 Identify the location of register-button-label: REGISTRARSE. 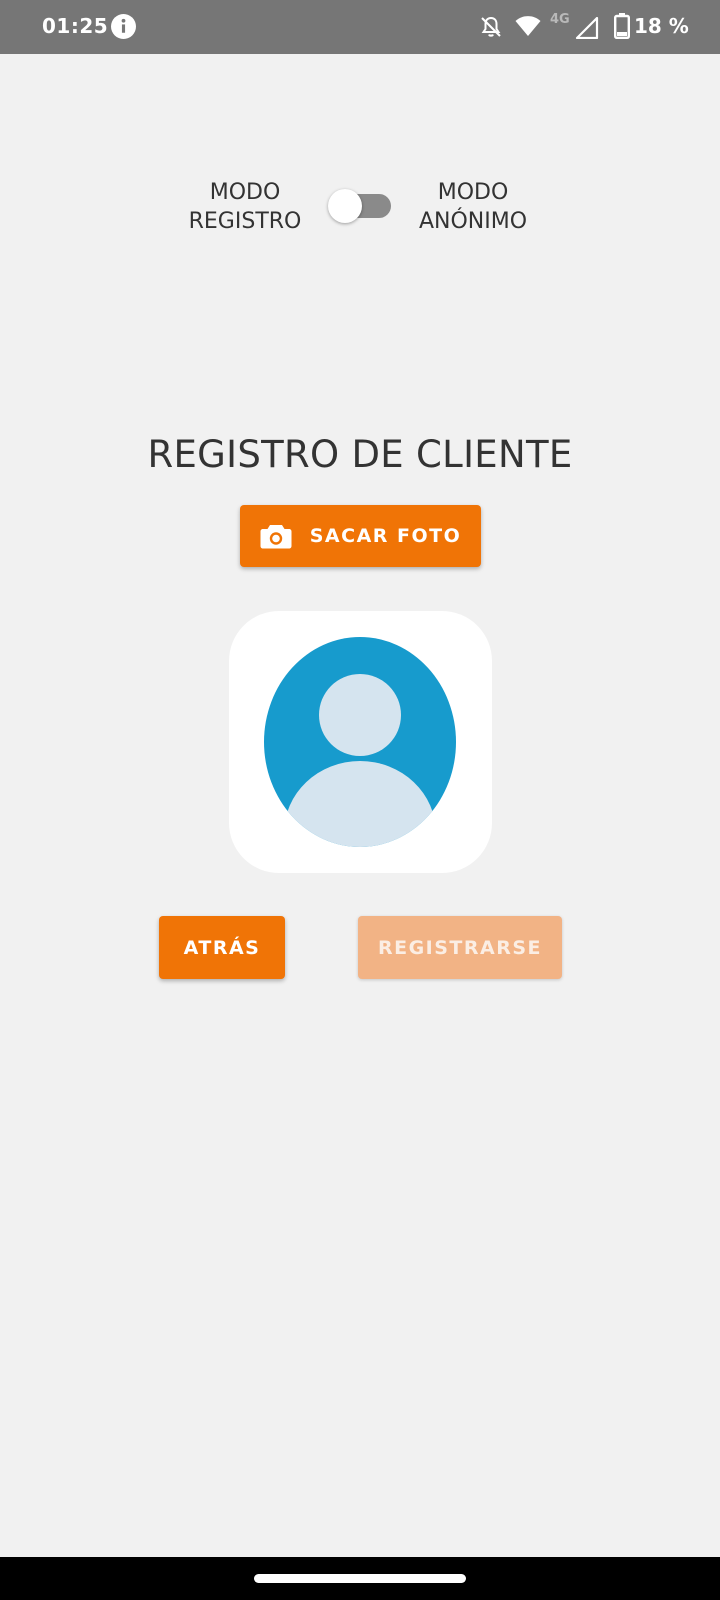
(460, 947).